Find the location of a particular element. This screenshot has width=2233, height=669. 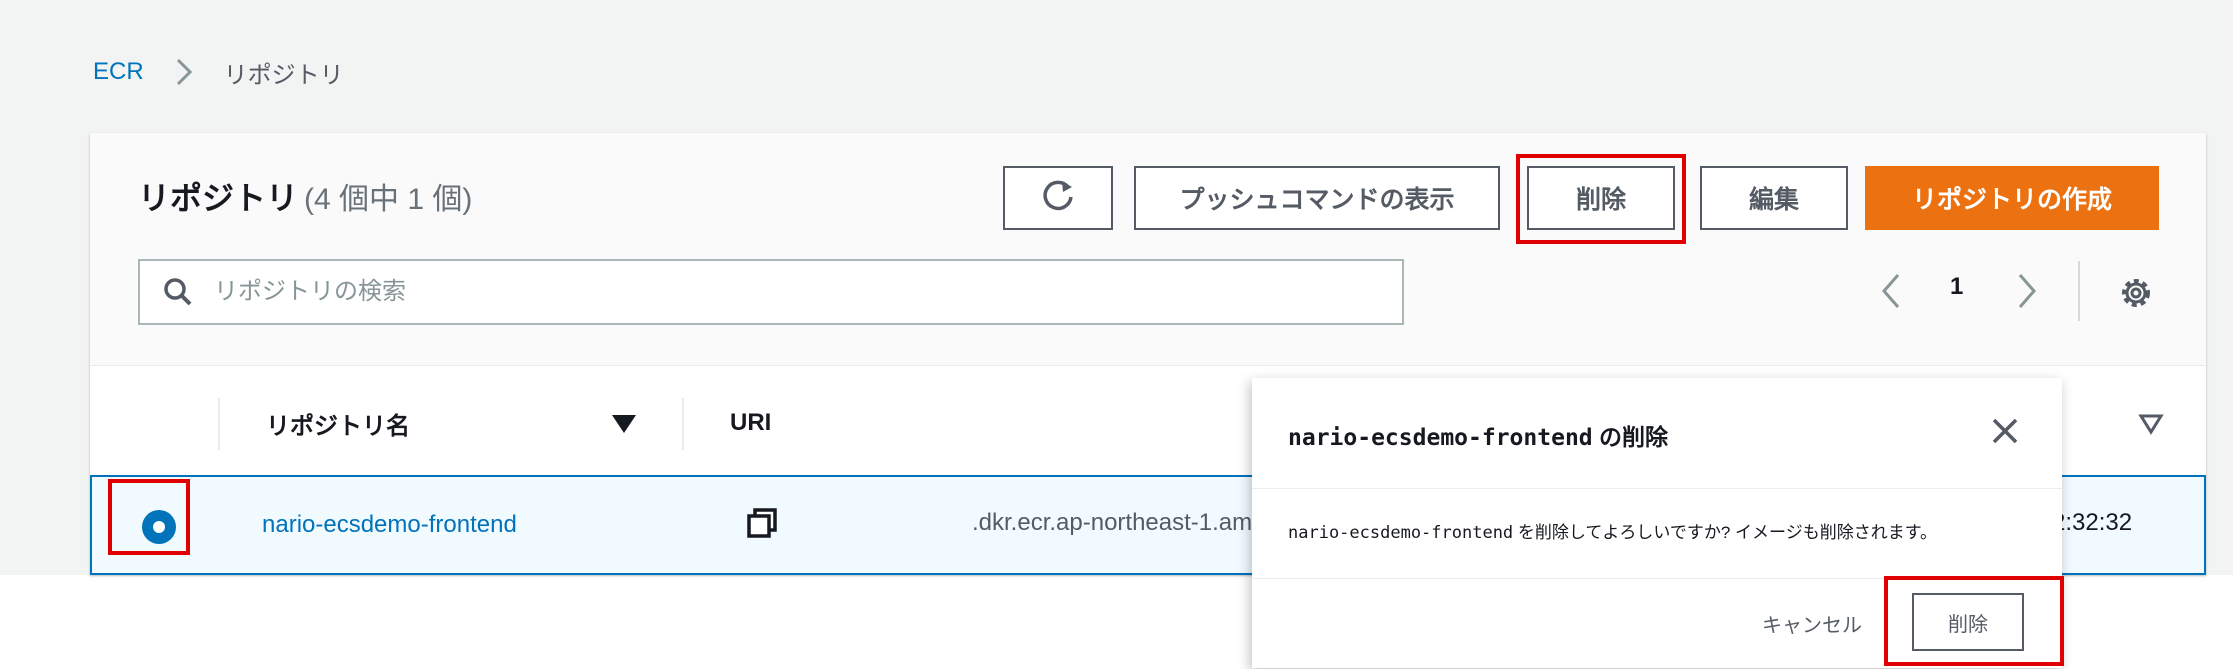

edit-button: 編集 is located at coordinates (1774, 198).